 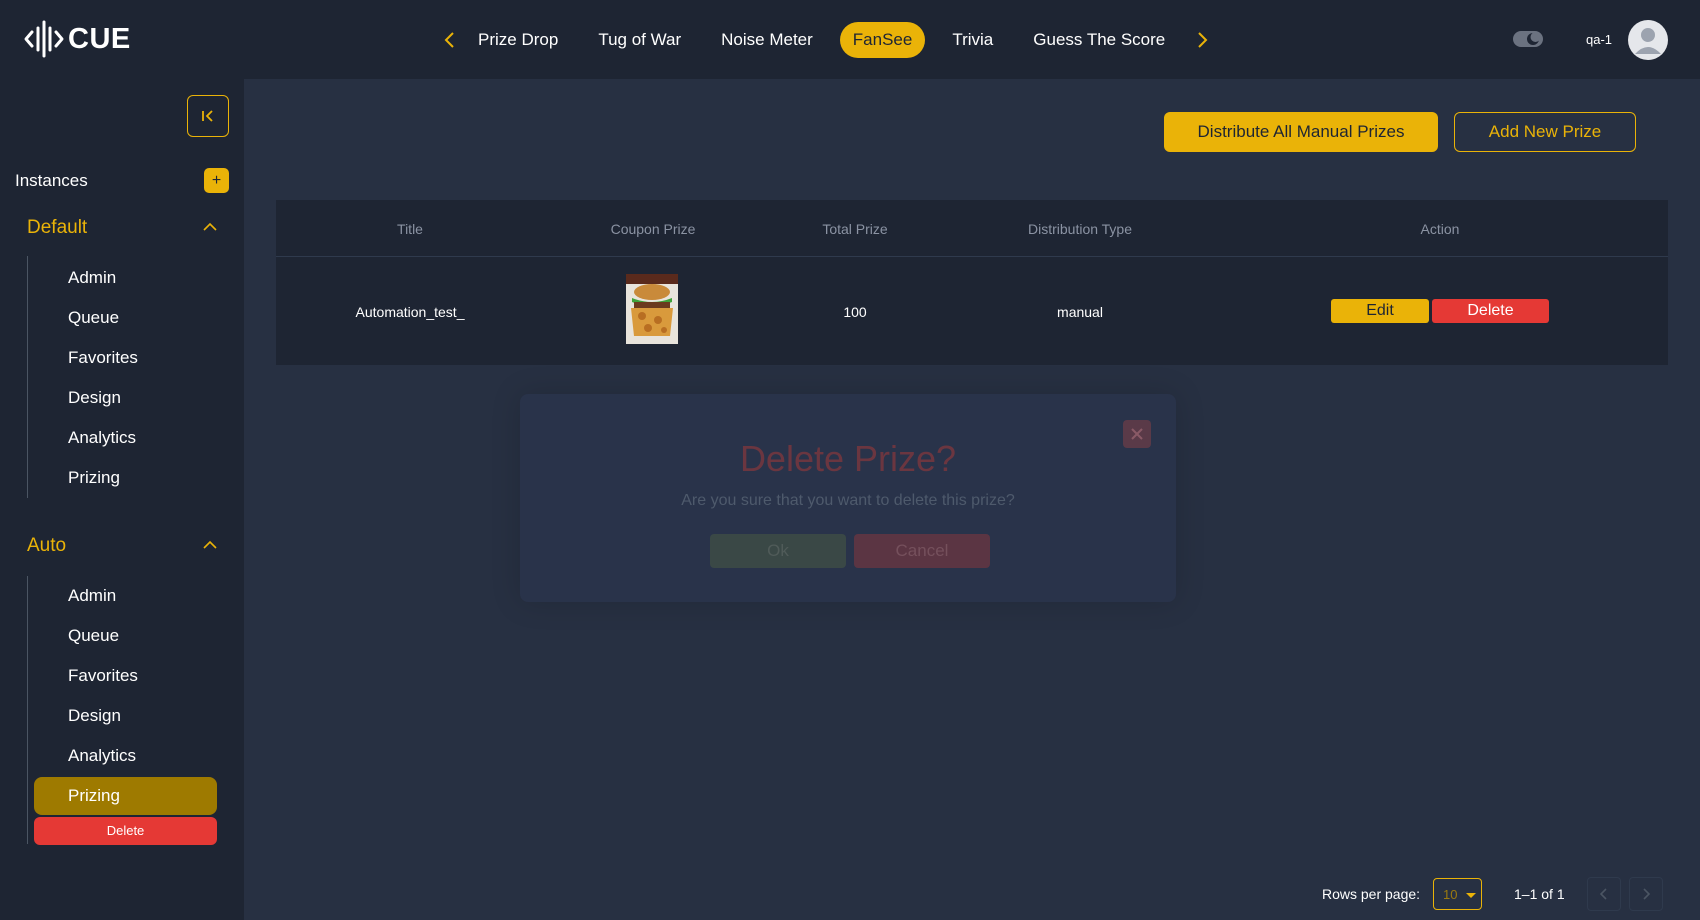 What do you see at coordinates (46, 546) in the screenshot?
I see `group-auto-title: Auto` at bounding box center [46, 546].